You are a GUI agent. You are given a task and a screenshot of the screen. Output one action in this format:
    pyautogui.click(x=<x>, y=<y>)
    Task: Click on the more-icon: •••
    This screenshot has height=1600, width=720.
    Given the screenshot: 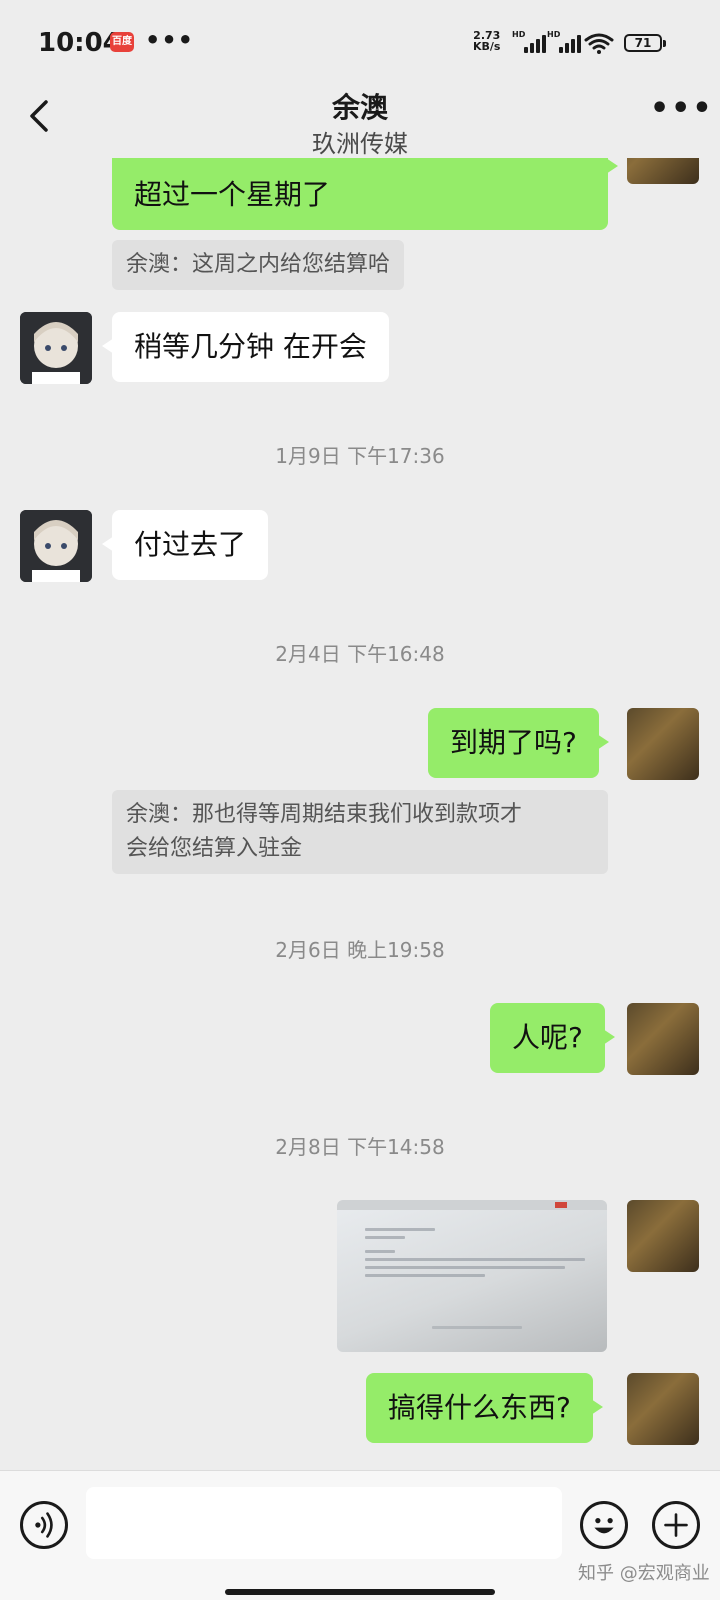 What is the action you would take?
    pyautogui.click(x=681, y=109)
    